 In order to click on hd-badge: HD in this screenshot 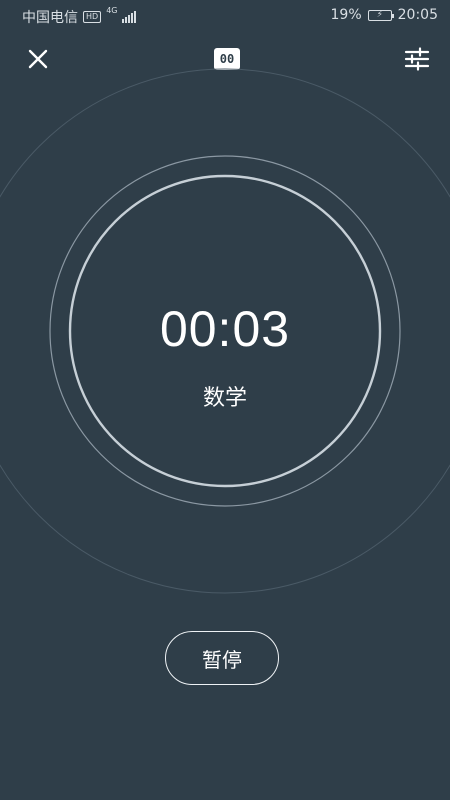, I will do `click(92, 17)`.